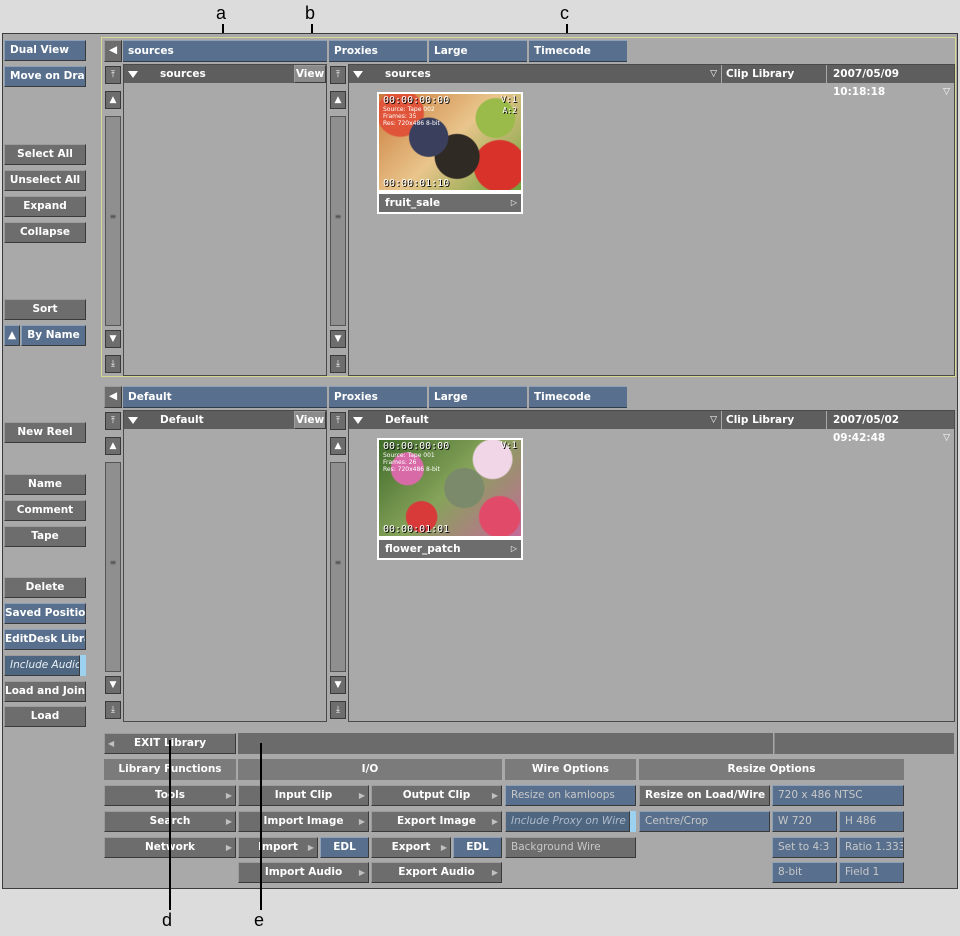  What do you see at coordinates (303, 795) in the screenshot?
I see `input-clip-button: Input Clip ▶` at bounding box center [303, 795].